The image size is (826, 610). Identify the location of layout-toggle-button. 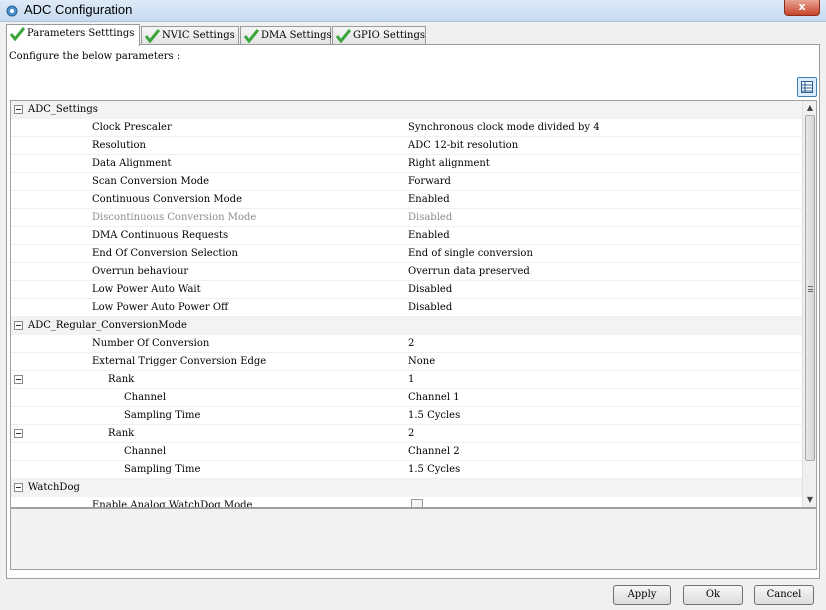
(807, 87).